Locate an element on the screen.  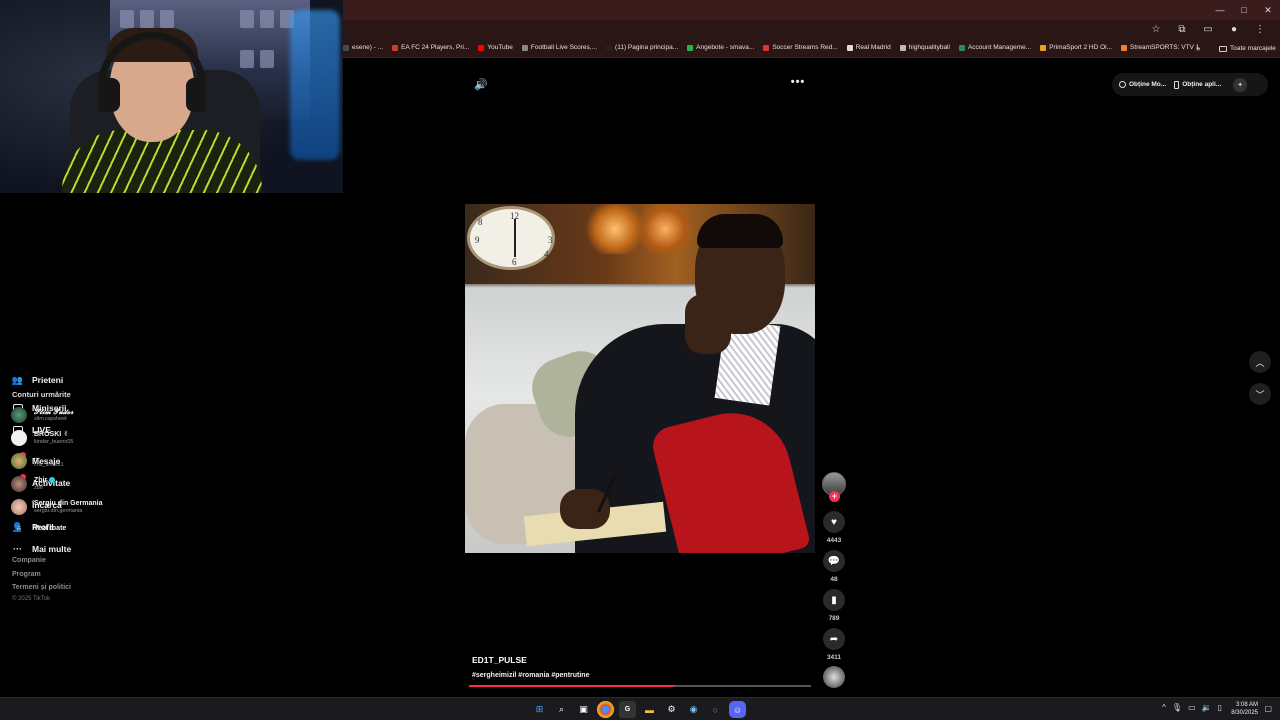
bookmarks-overflow-button: » is located at coordinates (1198, 48).